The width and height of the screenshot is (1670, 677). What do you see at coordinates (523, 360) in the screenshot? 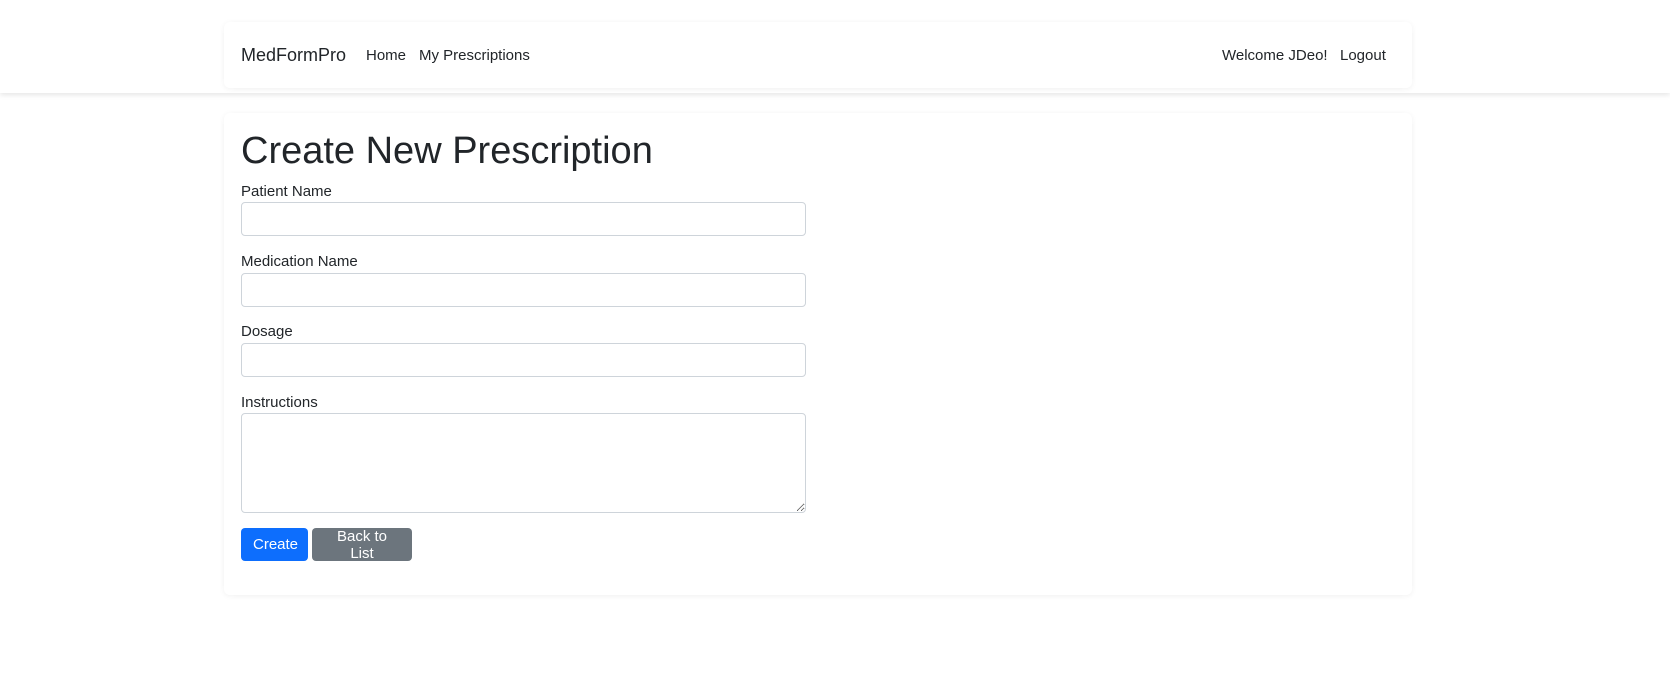
I see `dosage-input` at bounding box center [523, 360].